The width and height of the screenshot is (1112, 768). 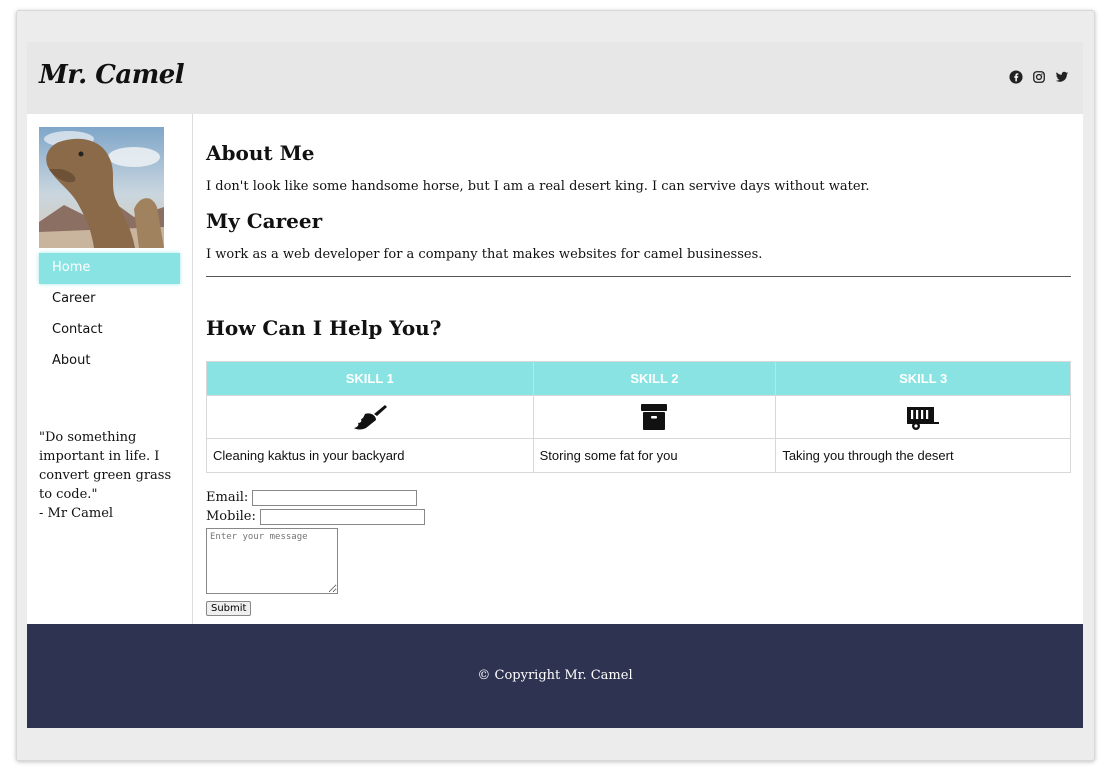 I want to click on skill-3-header: SKILL 3, so click(x=923, y=378).